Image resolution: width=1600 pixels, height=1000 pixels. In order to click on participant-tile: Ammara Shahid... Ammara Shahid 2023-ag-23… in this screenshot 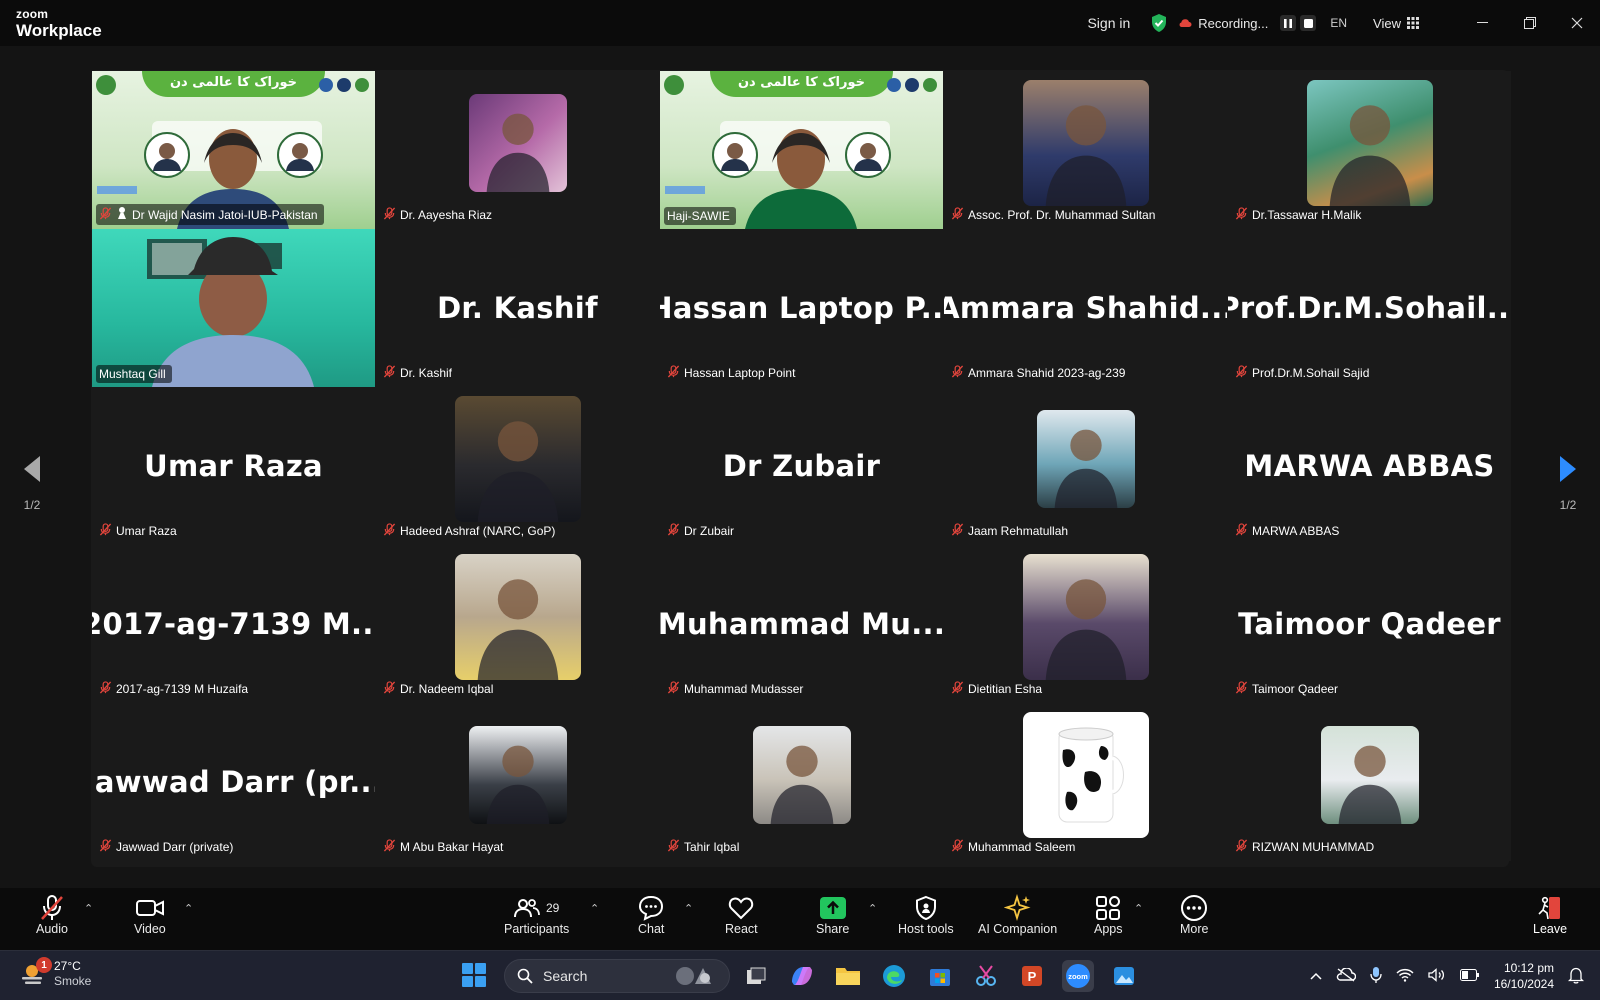, I will do `click(1085, 308)`.